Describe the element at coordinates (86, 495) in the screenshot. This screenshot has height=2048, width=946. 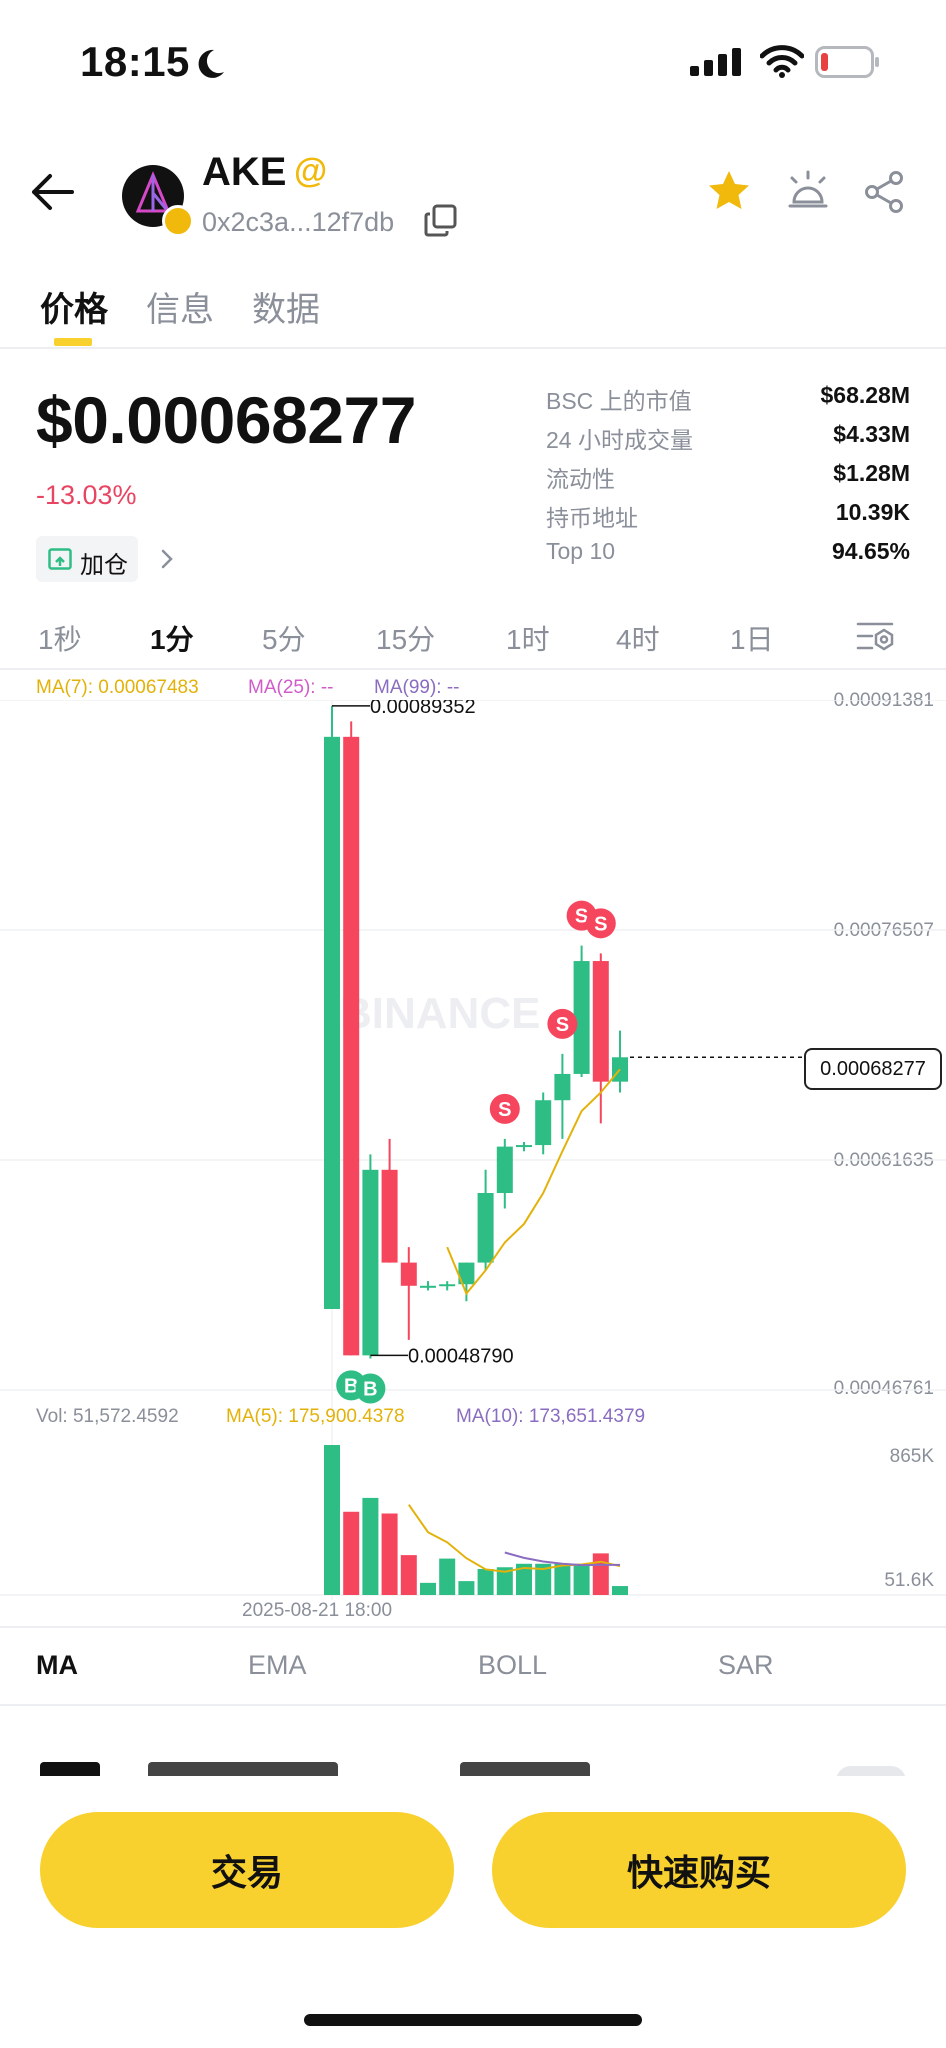
I see `price-change: -13.03%` at that location.